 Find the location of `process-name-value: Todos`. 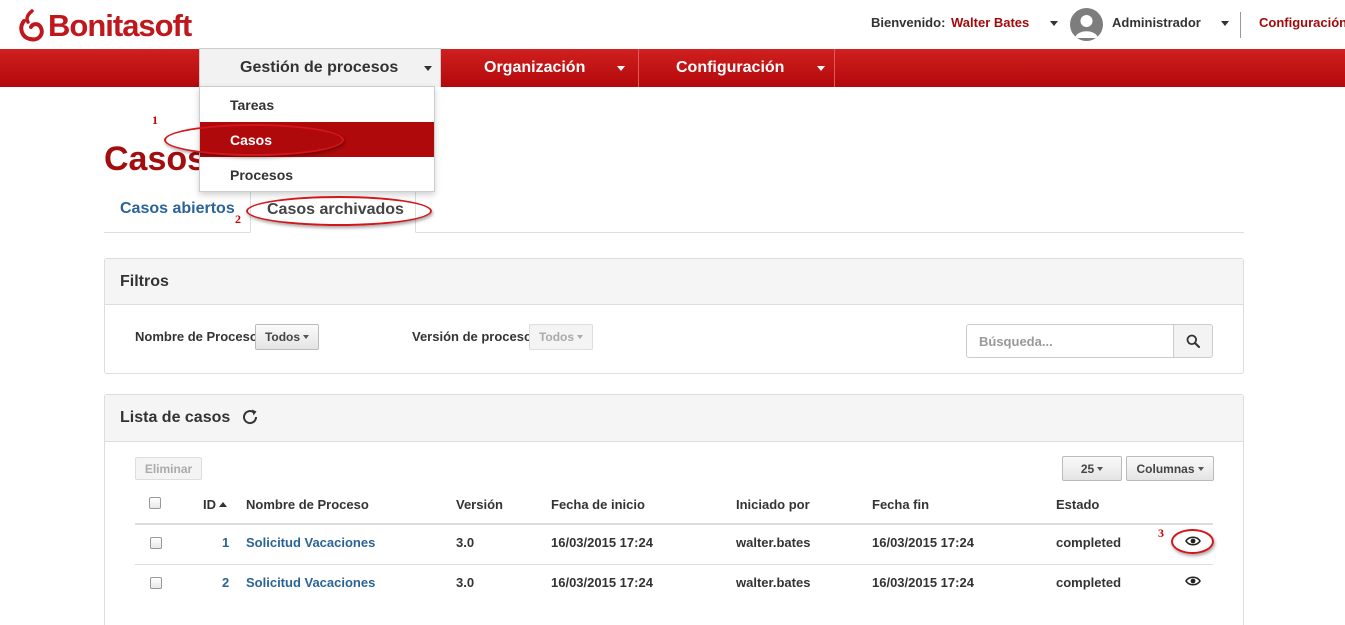

process-name-value: Todos is located at coordinates (282, 337).